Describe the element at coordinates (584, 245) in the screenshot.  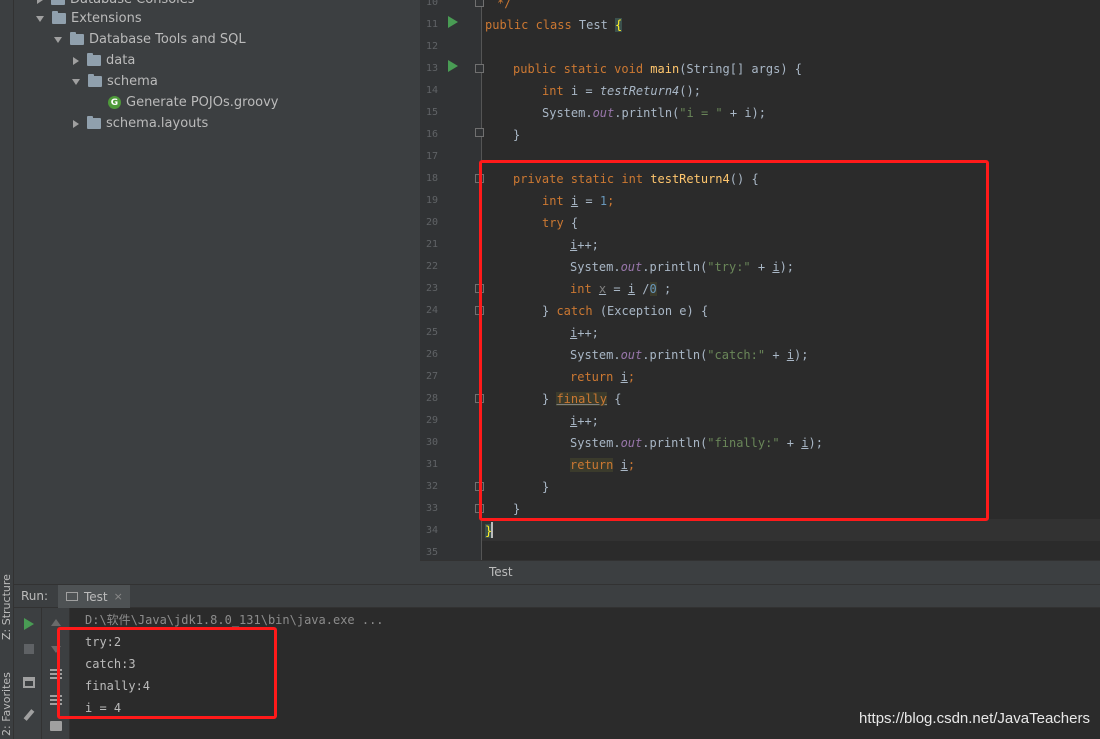
I see `code-line-21: i++;` at that location.